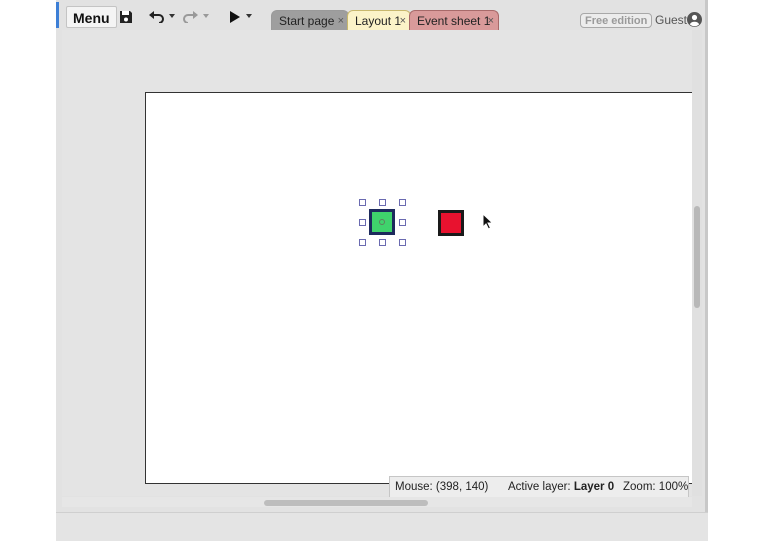 This screenshot has height=541, width=763. Describe the element at coordinates (673, 487) in the screenshot. I see `zoom-value: 100%` at that location.